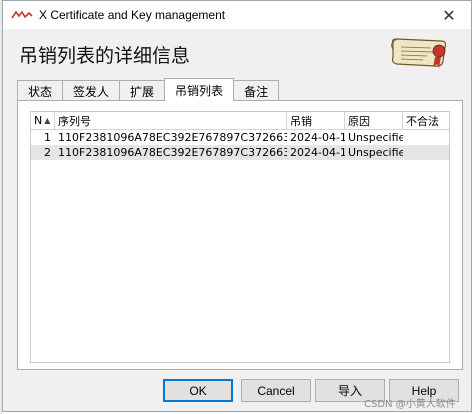 The height and width of the screenshot is (414, 474). I want to click on serial-cell: 110F2381096A78EC392E767897C37266331B2F47, so click(172, 152).